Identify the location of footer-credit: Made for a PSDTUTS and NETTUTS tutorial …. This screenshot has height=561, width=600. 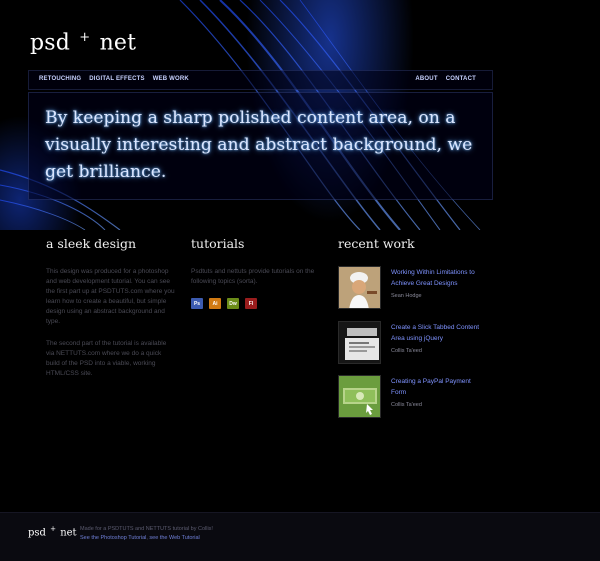
(146, 529).